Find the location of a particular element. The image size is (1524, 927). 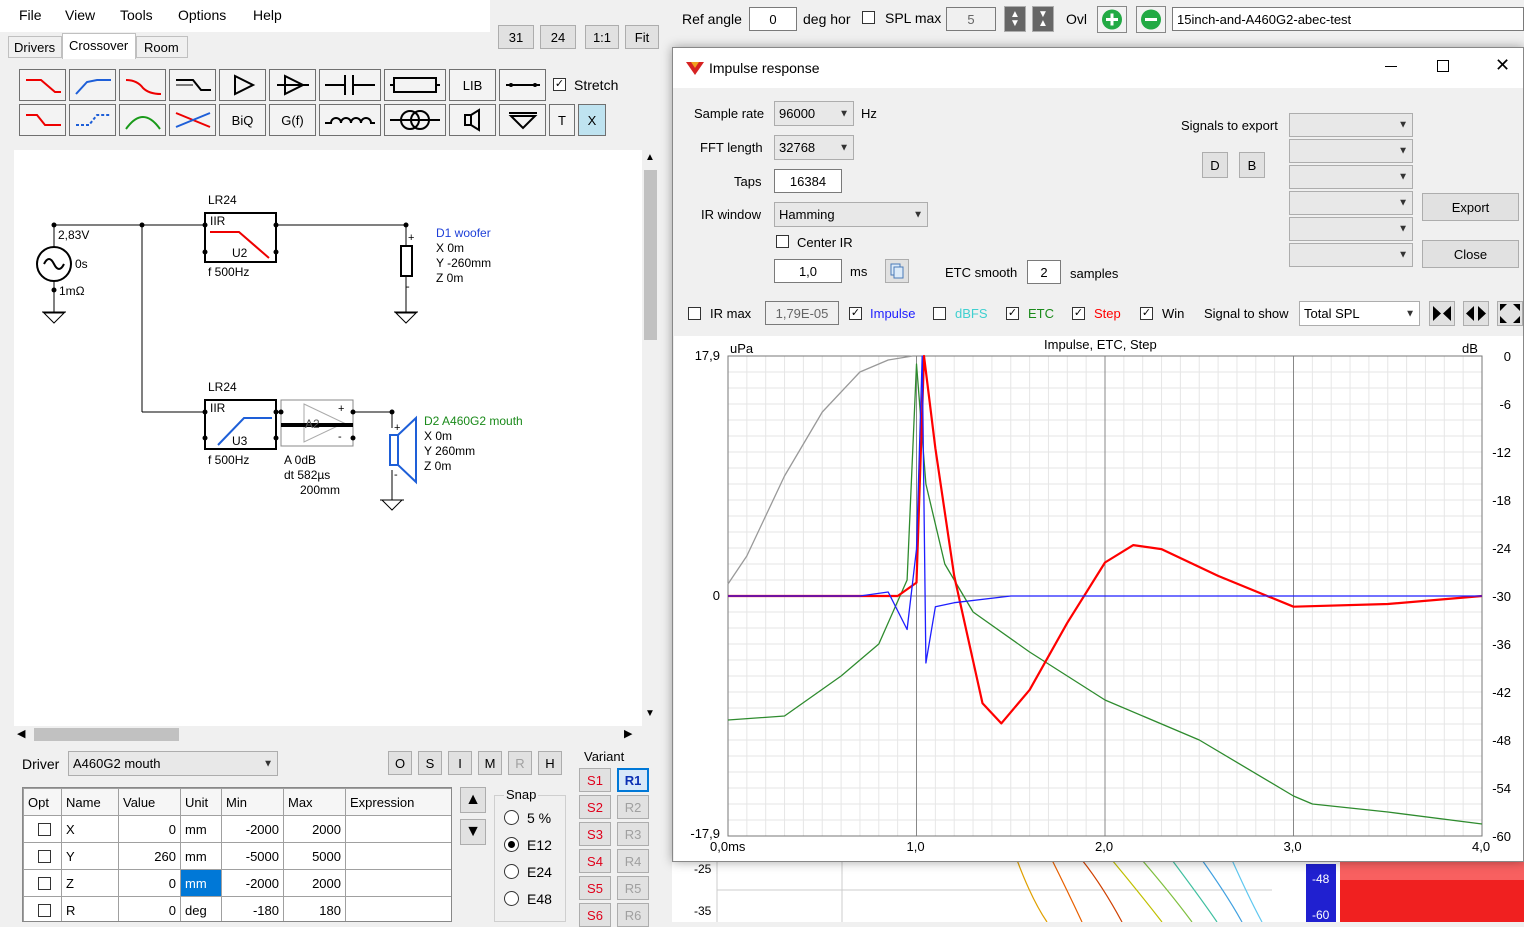

ground-tool is located at coordinates (522, 120).